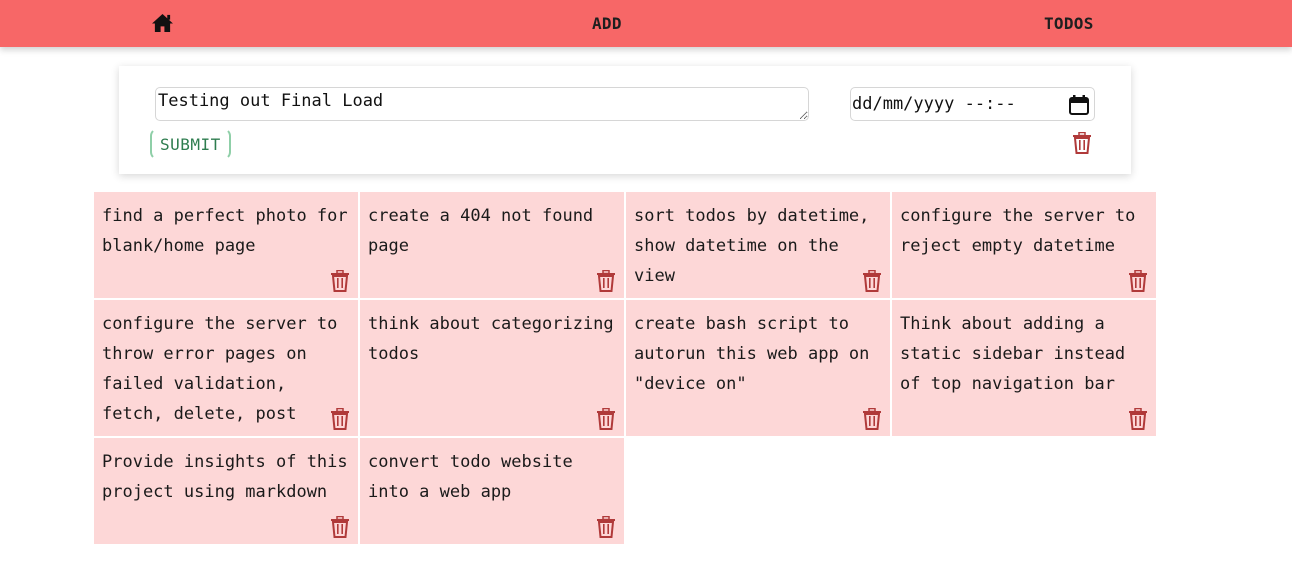 This screenshot has height=579, width=1292. What do you see at coordinates (1069, 23) in the screenshot?
I see `nav-todos-link: TODOS` at bounding box center [1069, 23].